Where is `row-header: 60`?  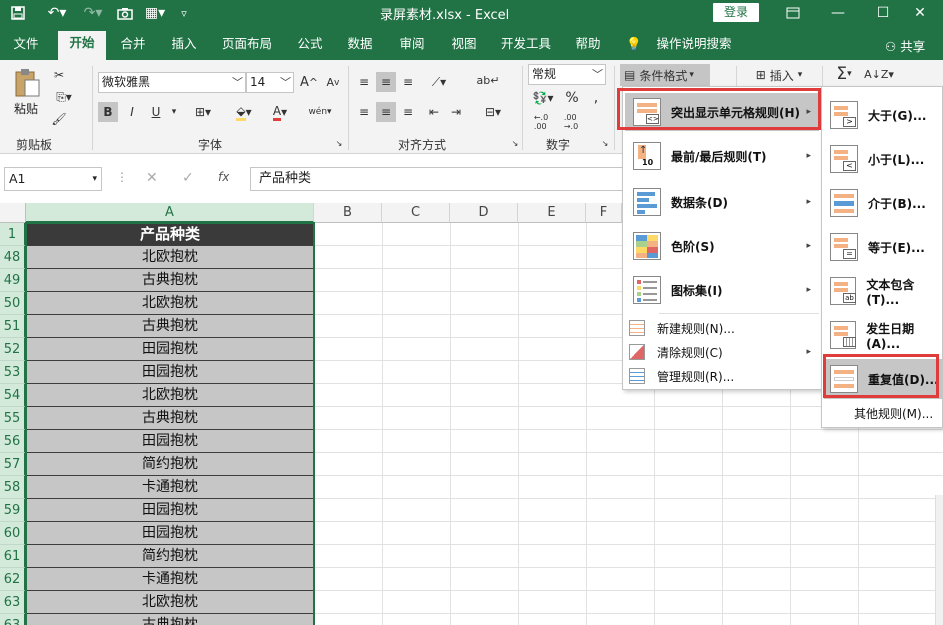 row-header: 60 is located at coordinates (13, 533).